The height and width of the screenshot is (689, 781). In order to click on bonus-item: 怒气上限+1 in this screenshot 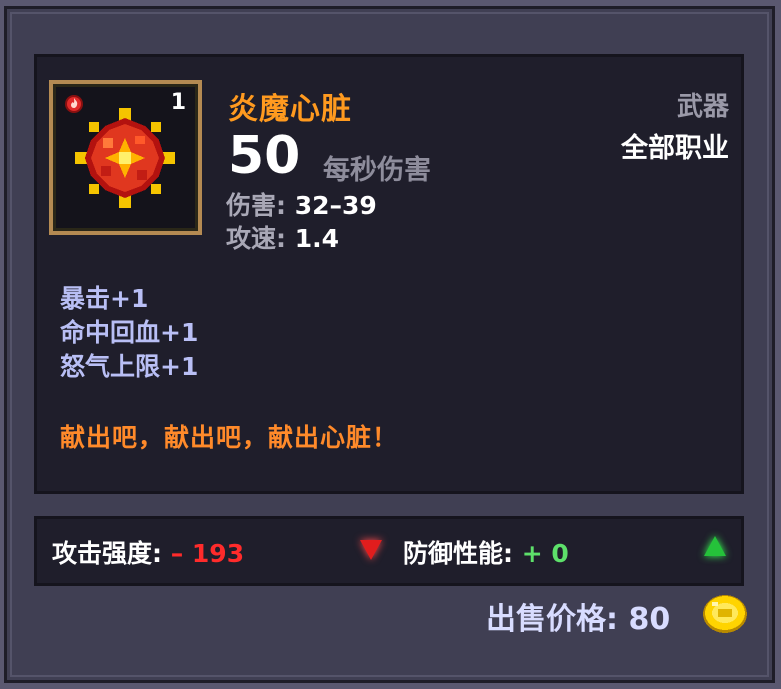, I will do `click(129, 366)`.